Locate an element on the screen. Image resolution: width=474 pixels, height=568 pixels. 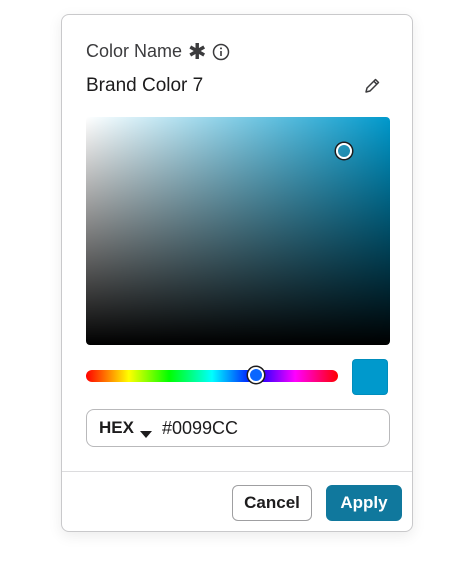
color-name-row: Brand Color 7 is located at coordinates (234, 86).